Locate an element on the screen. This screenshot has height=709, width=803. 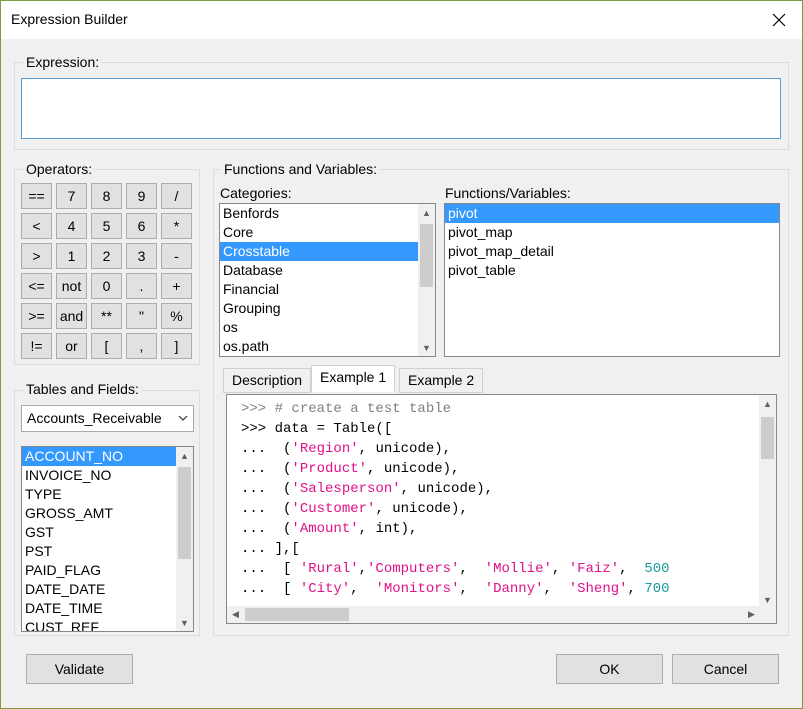
category-list-item: Crosstable is located at coordinates (327, 251).